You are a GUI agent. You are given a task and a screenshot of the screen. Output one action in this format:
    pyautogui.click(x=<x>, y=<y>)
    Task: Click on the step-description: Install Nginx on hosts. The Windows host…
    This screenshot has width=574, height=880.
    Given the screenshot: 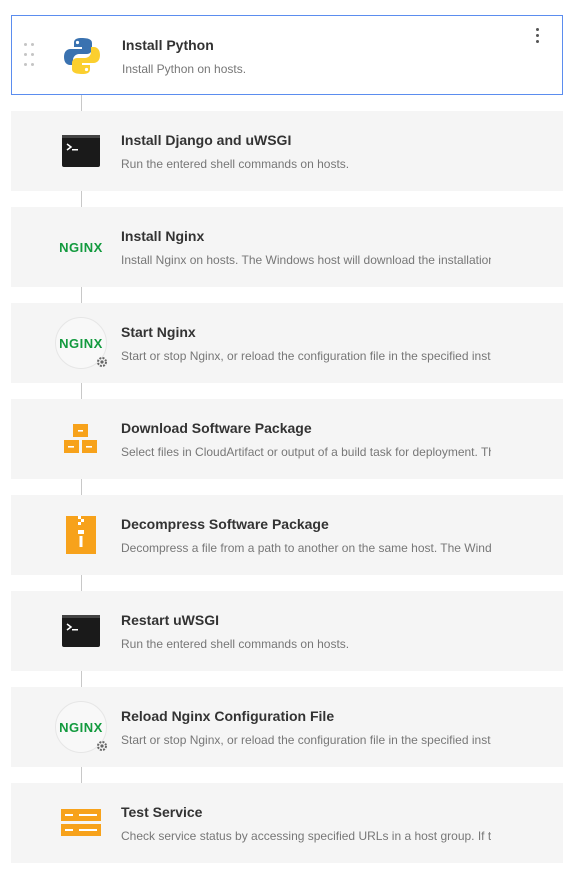 What is the action you would take?
    pyautogui.click(x=306, y=260)
    